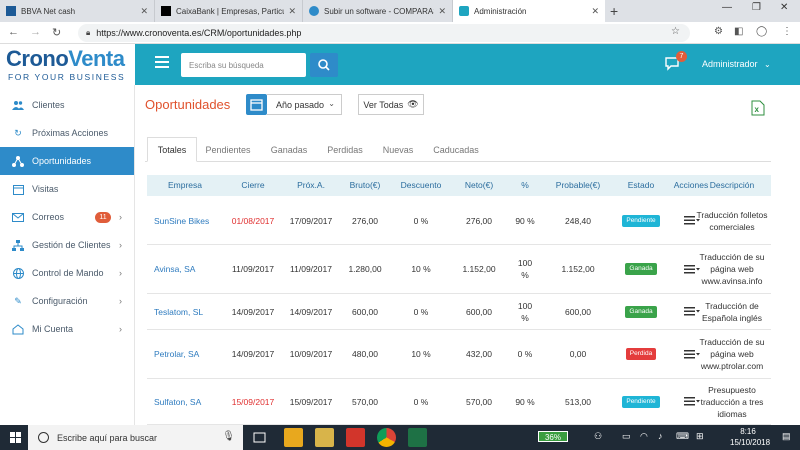 The width and height of the screenshot is (800, 450). I want to click on sidebar-item-control-mando: Control de Mando ›, so click(67, 273).